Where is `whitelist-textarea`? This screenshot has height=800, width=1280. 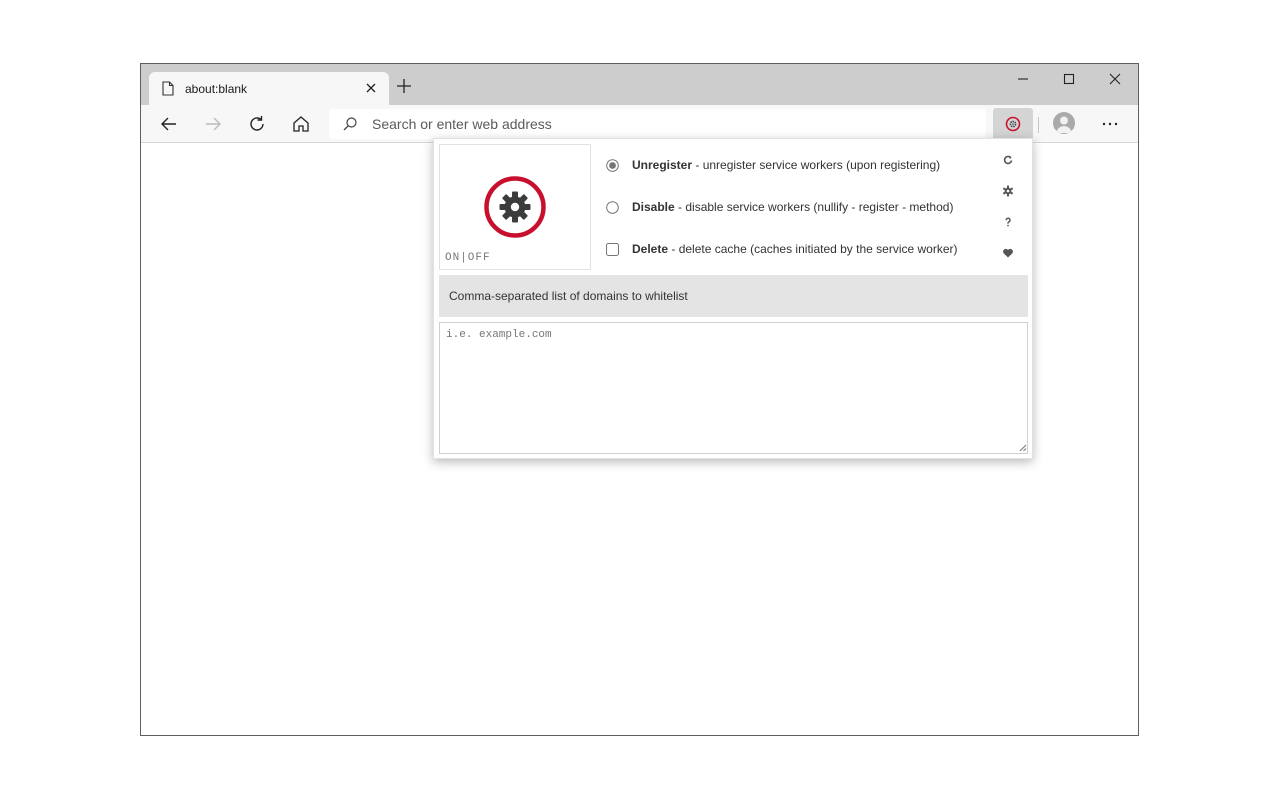
whitelist-textarea is located at coordinates (733, 388).